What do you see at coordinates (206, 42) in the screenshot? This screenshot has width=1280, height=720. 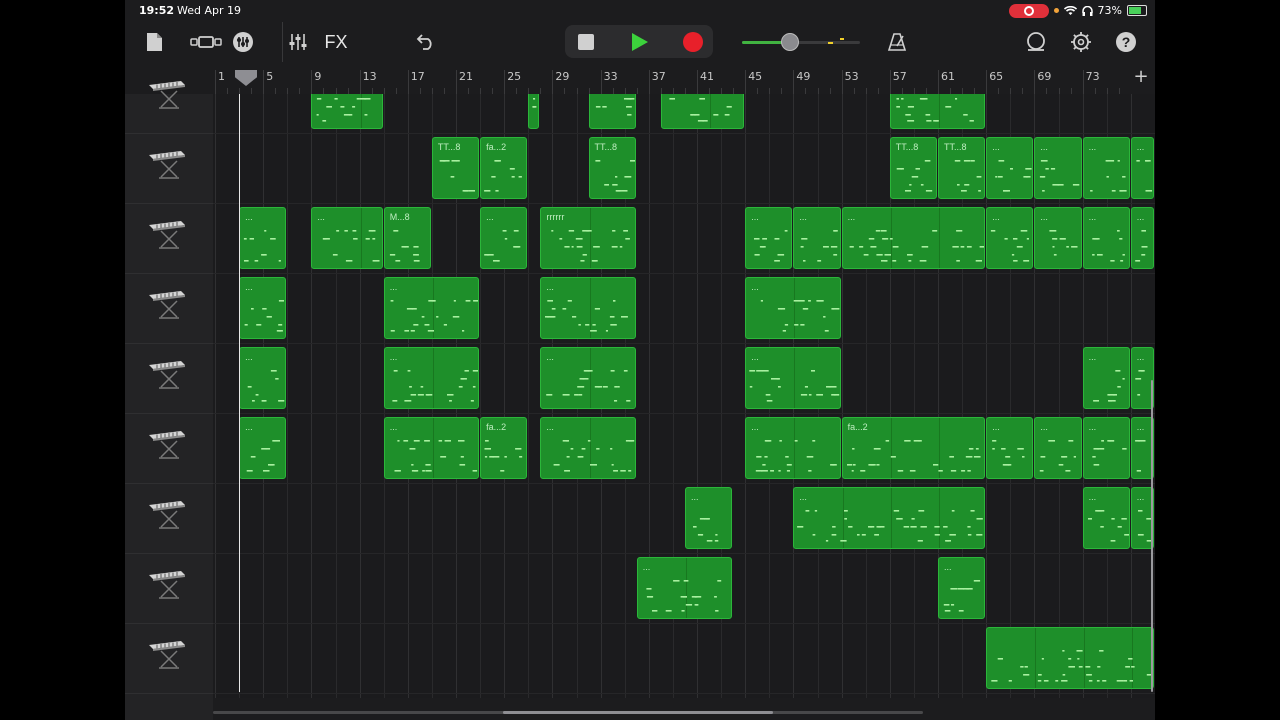 I see `view-toggle-icon` at bounding box center [206, 42].